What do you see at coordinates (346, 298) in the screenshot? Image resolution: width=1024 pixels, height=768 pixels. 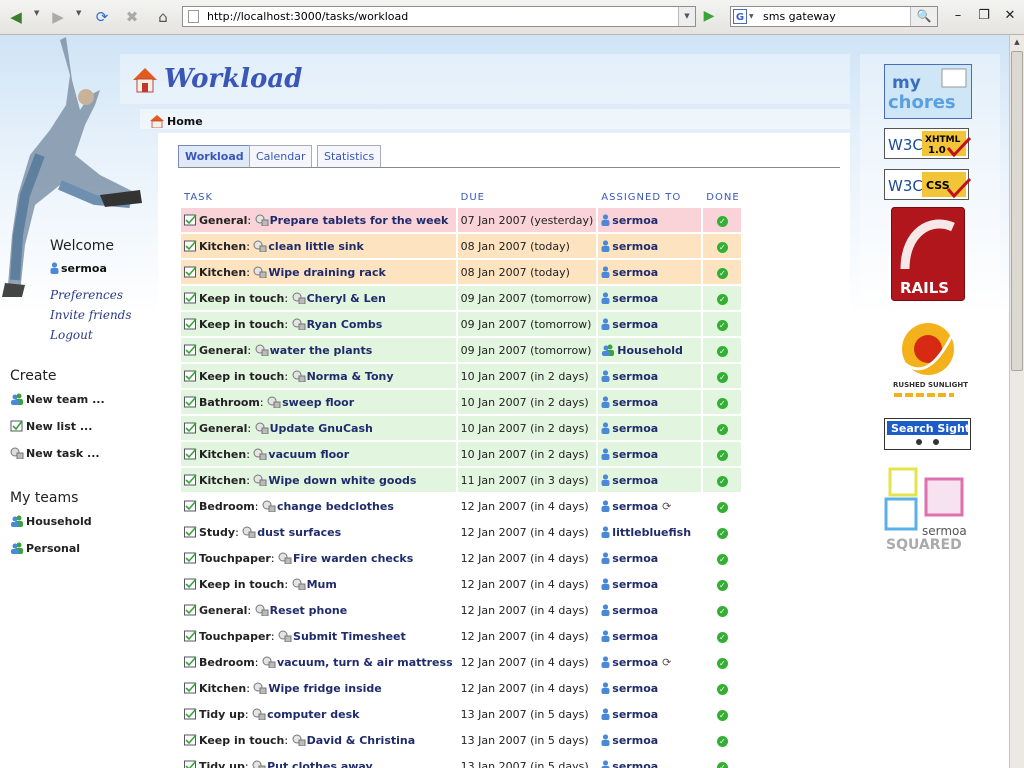 I see `task-link: Cheryl & Len` at bounding box center [346, 298].